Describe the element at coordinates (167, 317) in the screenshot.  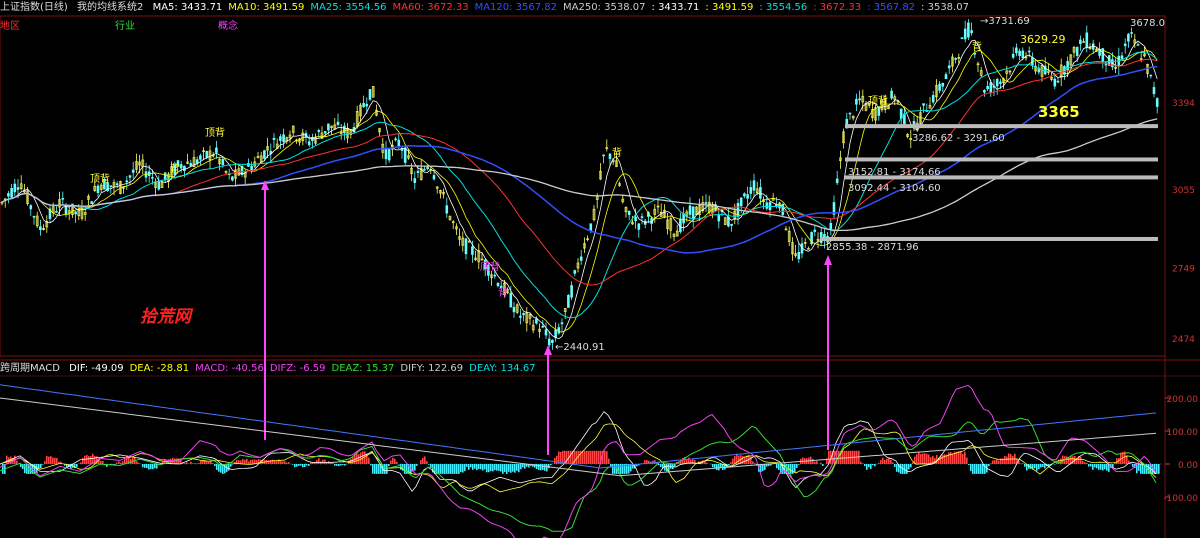
I see `watermark: 拾荒网` at that location.